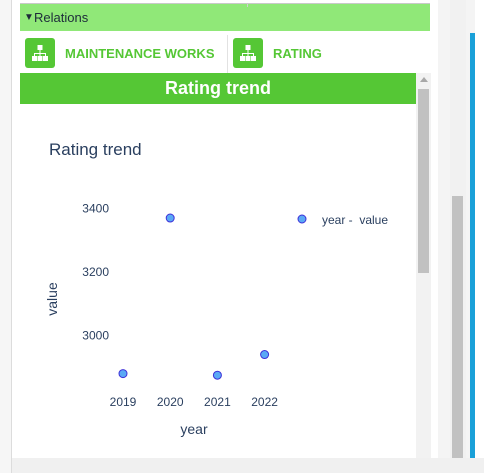 The image size is (484, 473). What do you see at coordinates (225, 17) in the screenshot?
I see `relations-bar: ▼ Relations` at bounding box center [225, 17].